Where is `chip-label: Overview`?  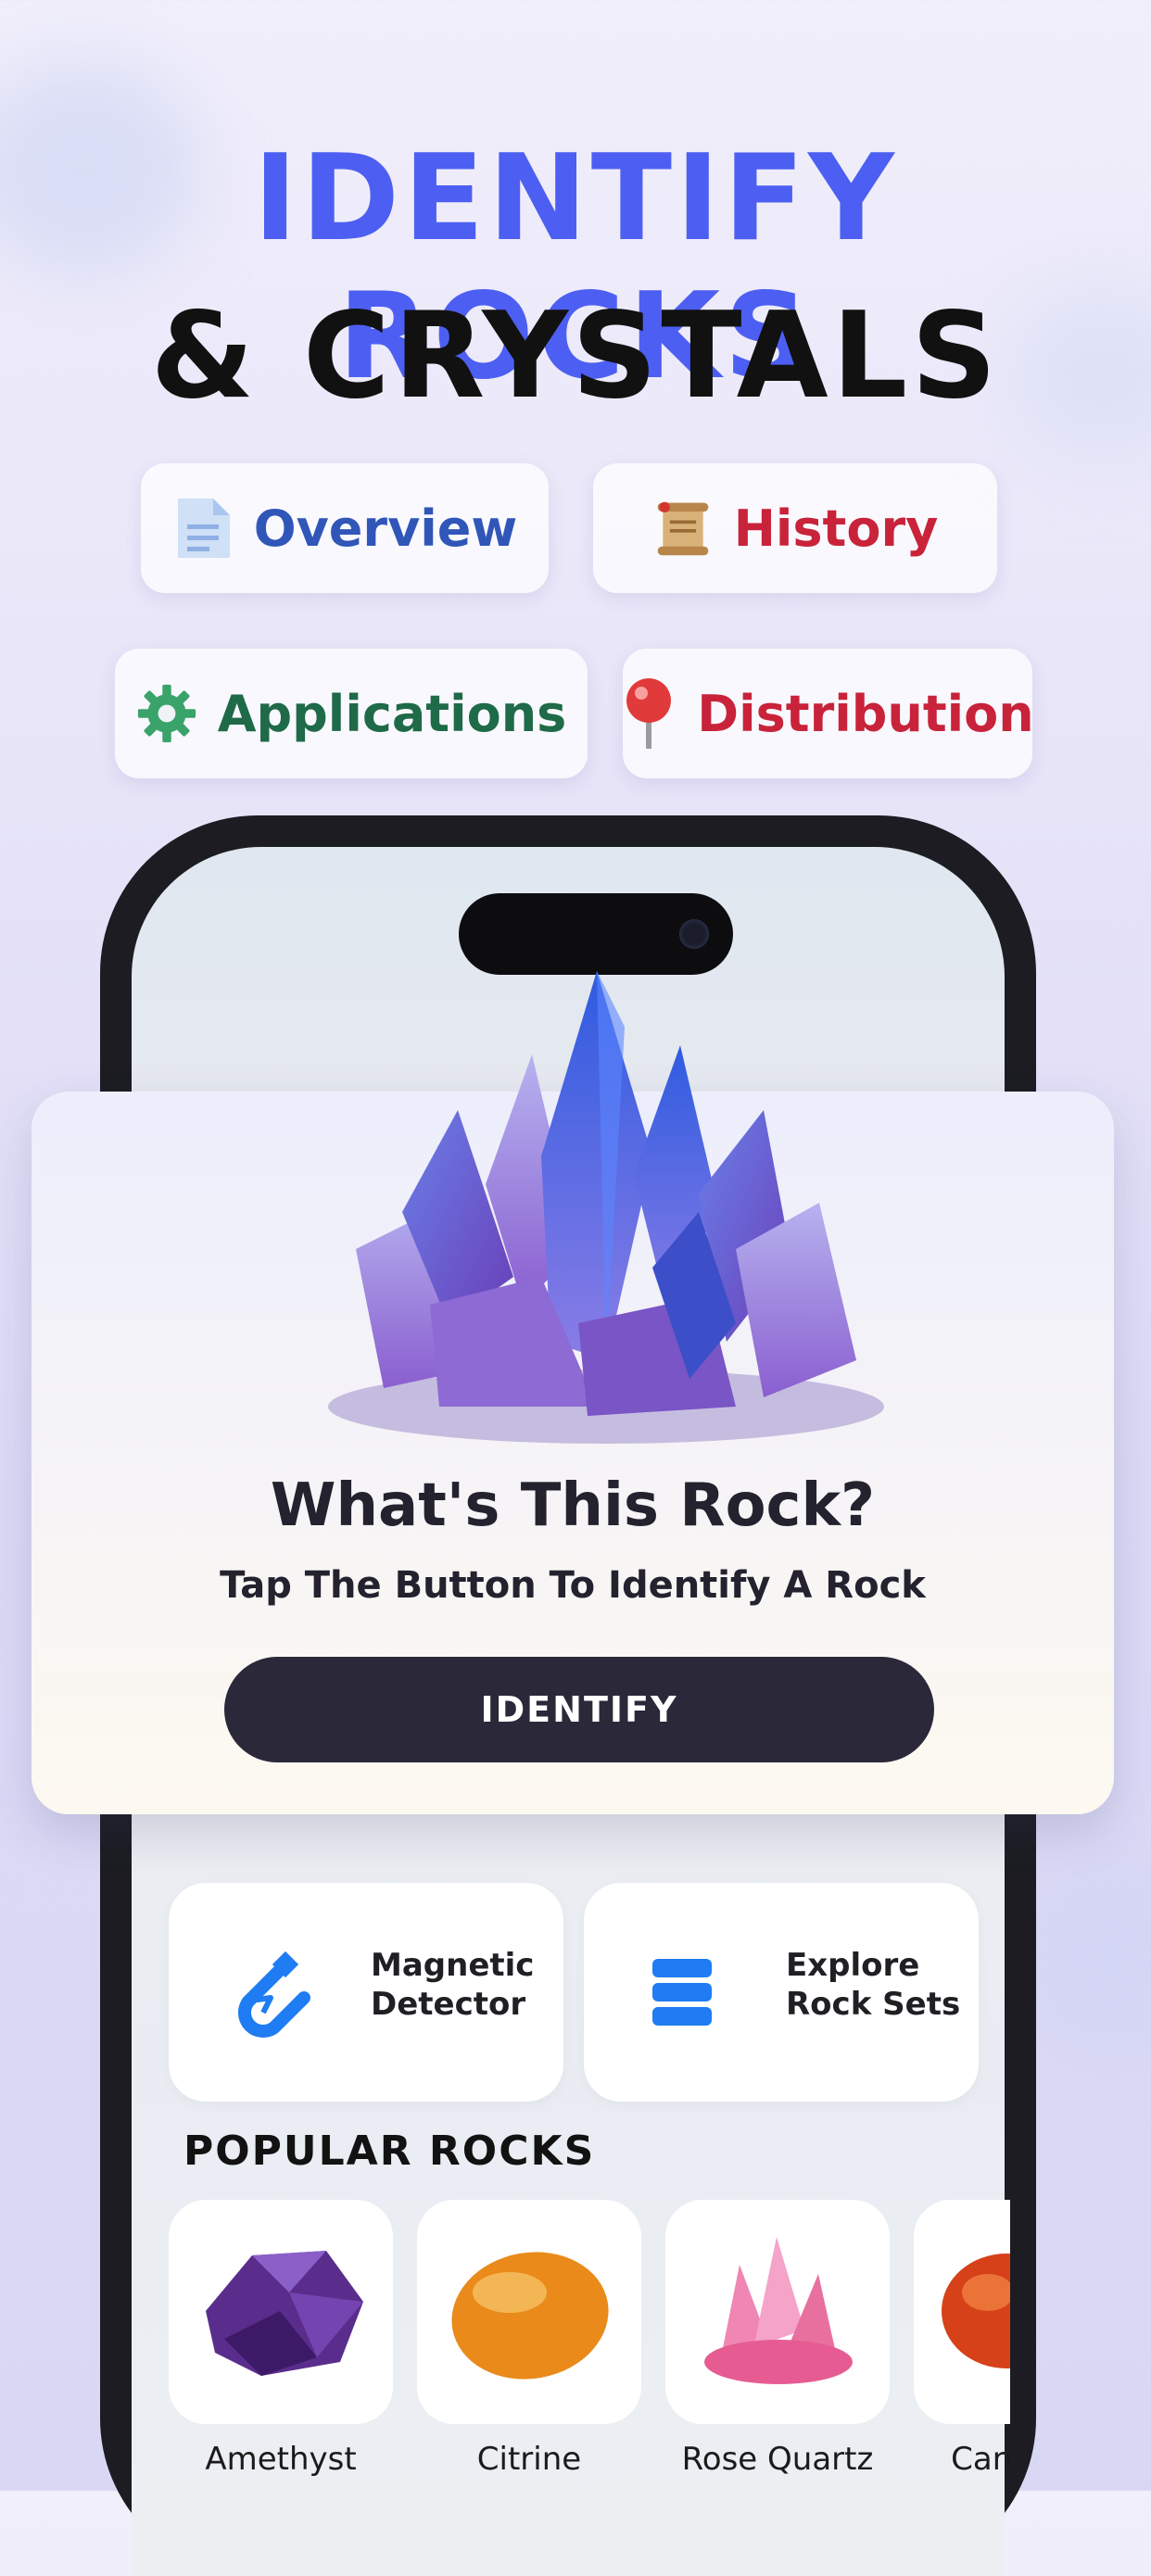
chip-label: Overview is located at coordinates (385, 528).